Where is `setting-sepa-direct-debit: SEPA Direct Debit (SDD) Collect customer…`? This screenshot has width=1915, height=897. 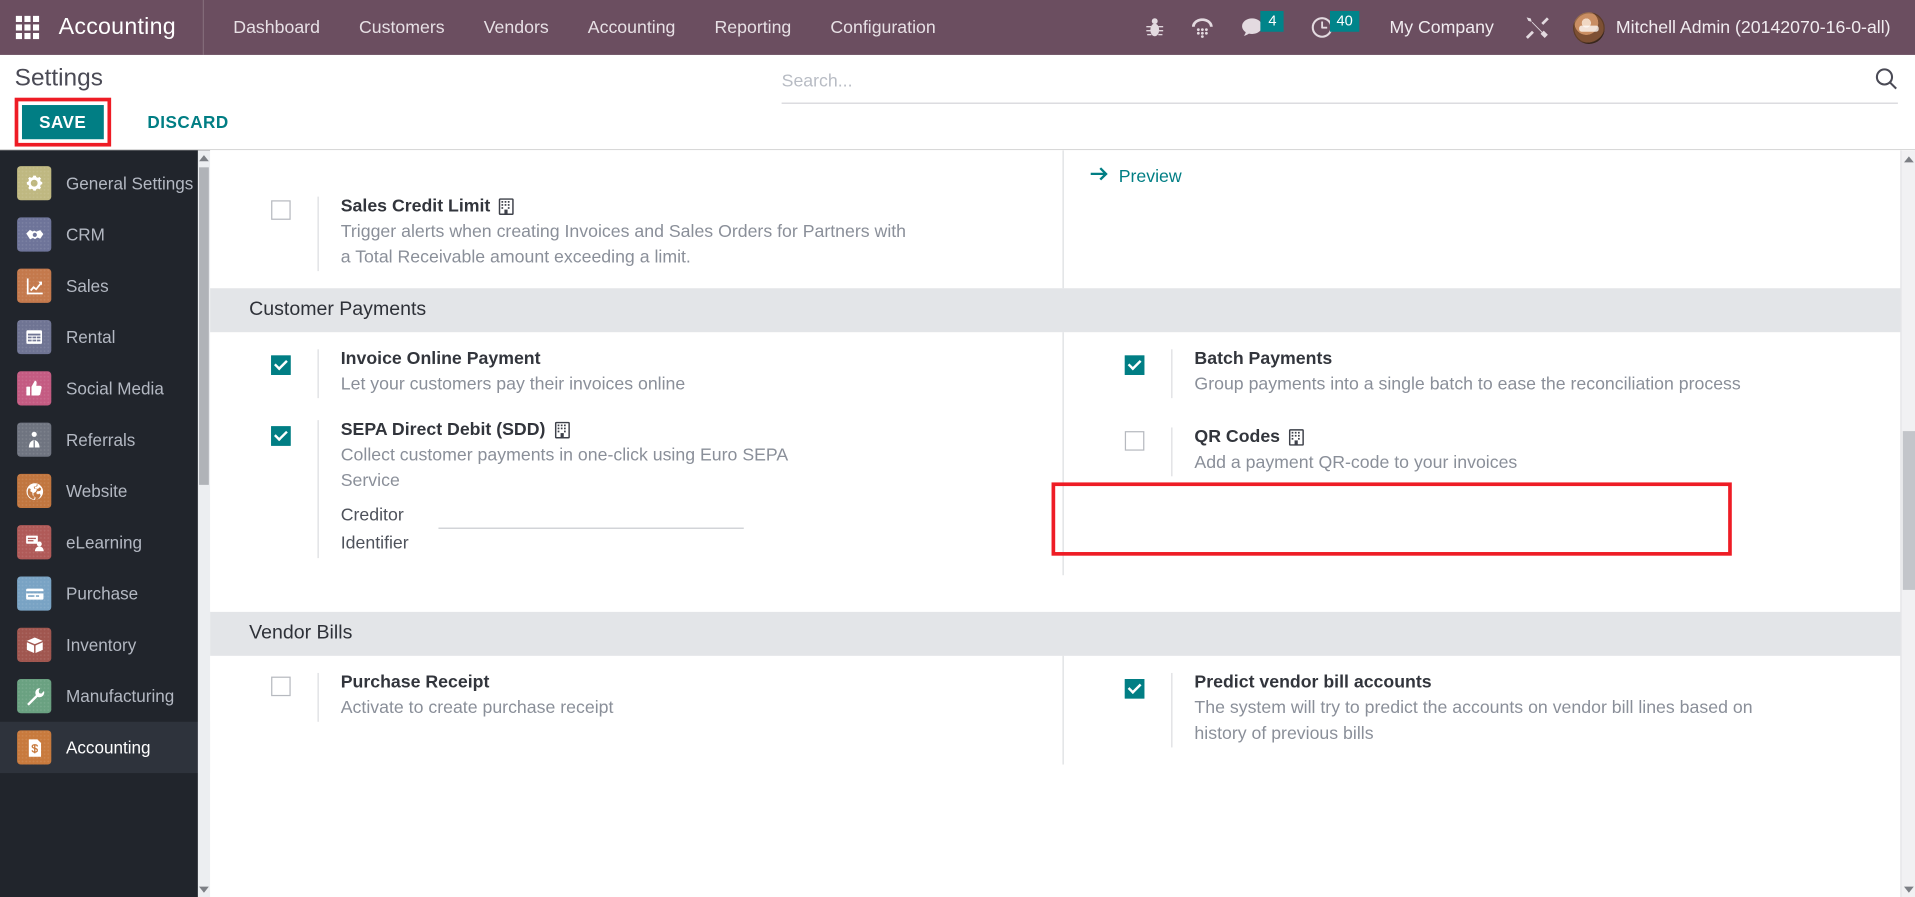 setting-sepa-direct-debit: SEPA Direct Debit (SDD) Collect customer… is located at coordinates (636, 495).